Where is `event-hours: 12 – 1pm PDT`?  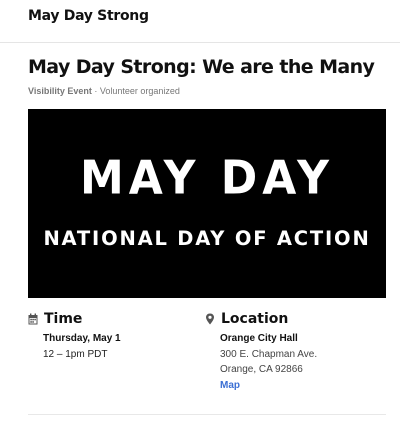
event-hours: 12 – 1pm PDT is located at coordinates (75, 354).